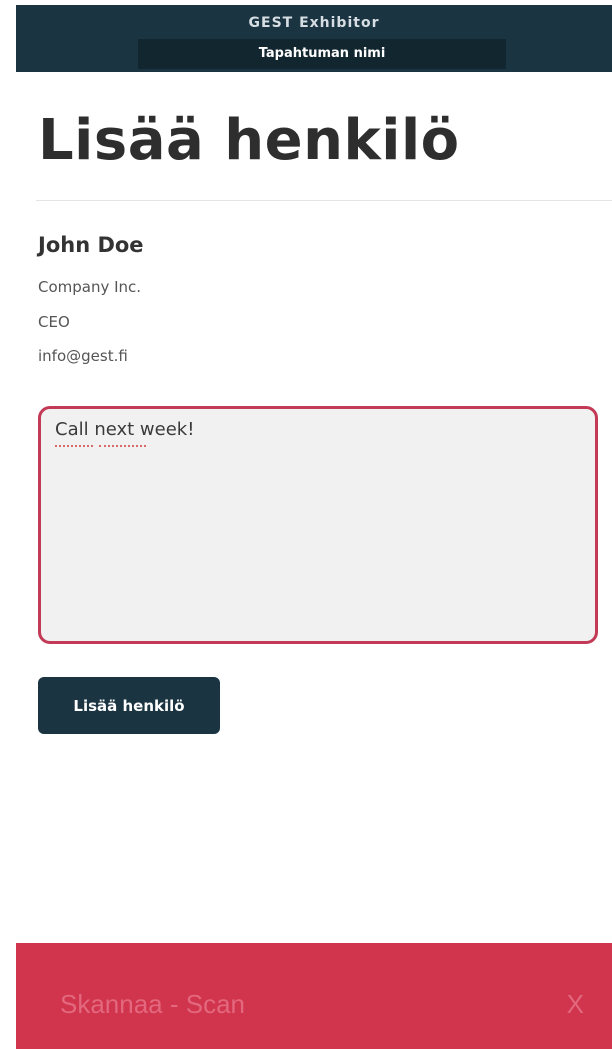  Describe the element at coordinates (314, 38) in the screenshot. I see `app-header: GEST Exhibitor Tapahtuman nimi` at that location.